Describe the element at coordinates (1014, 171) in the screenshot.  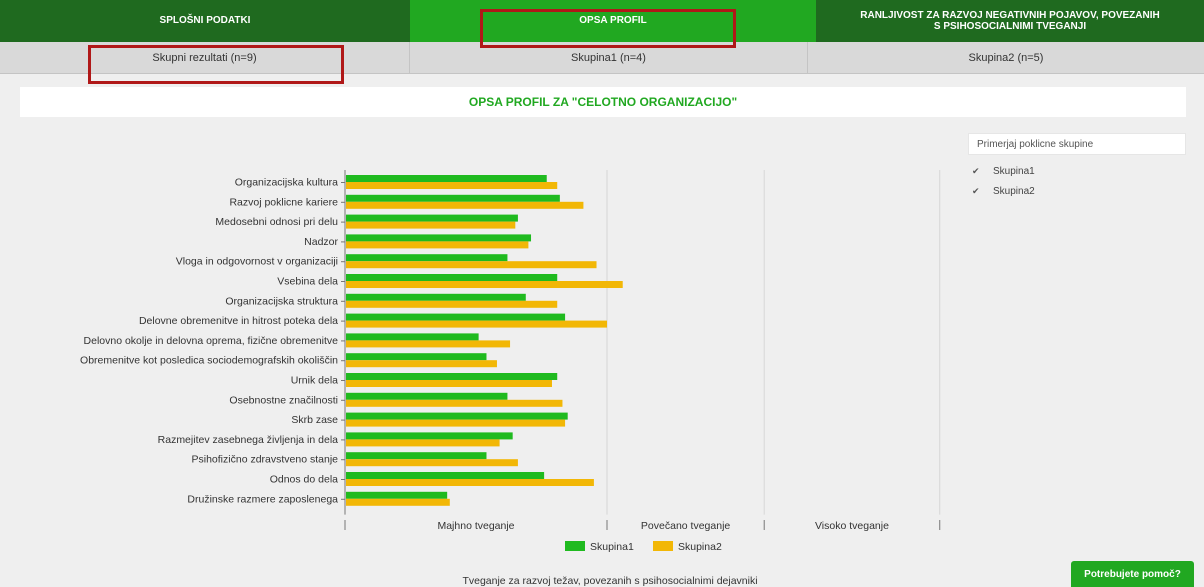
I see `filter-option-label: Skupina1` at that location.